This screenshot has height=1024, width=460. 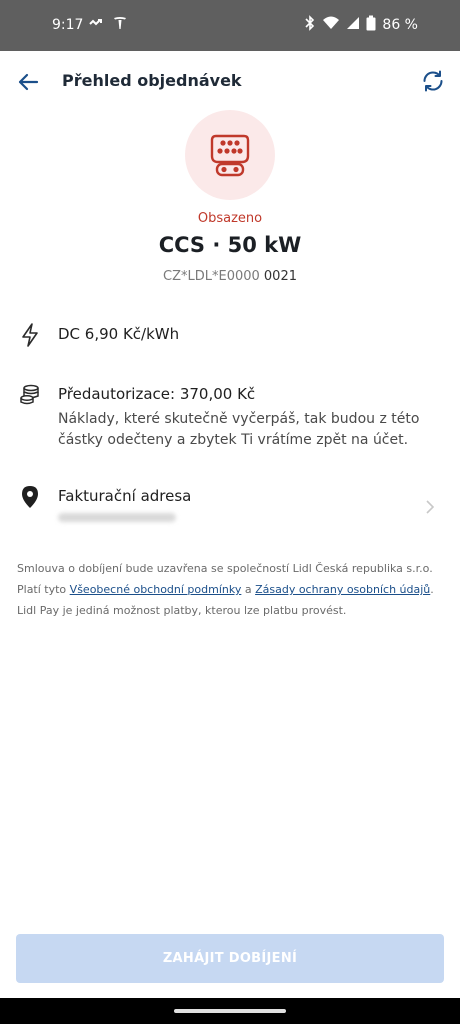 I want to click on billing-address-title: Fakturační adresa, so click(x=125, y=496).